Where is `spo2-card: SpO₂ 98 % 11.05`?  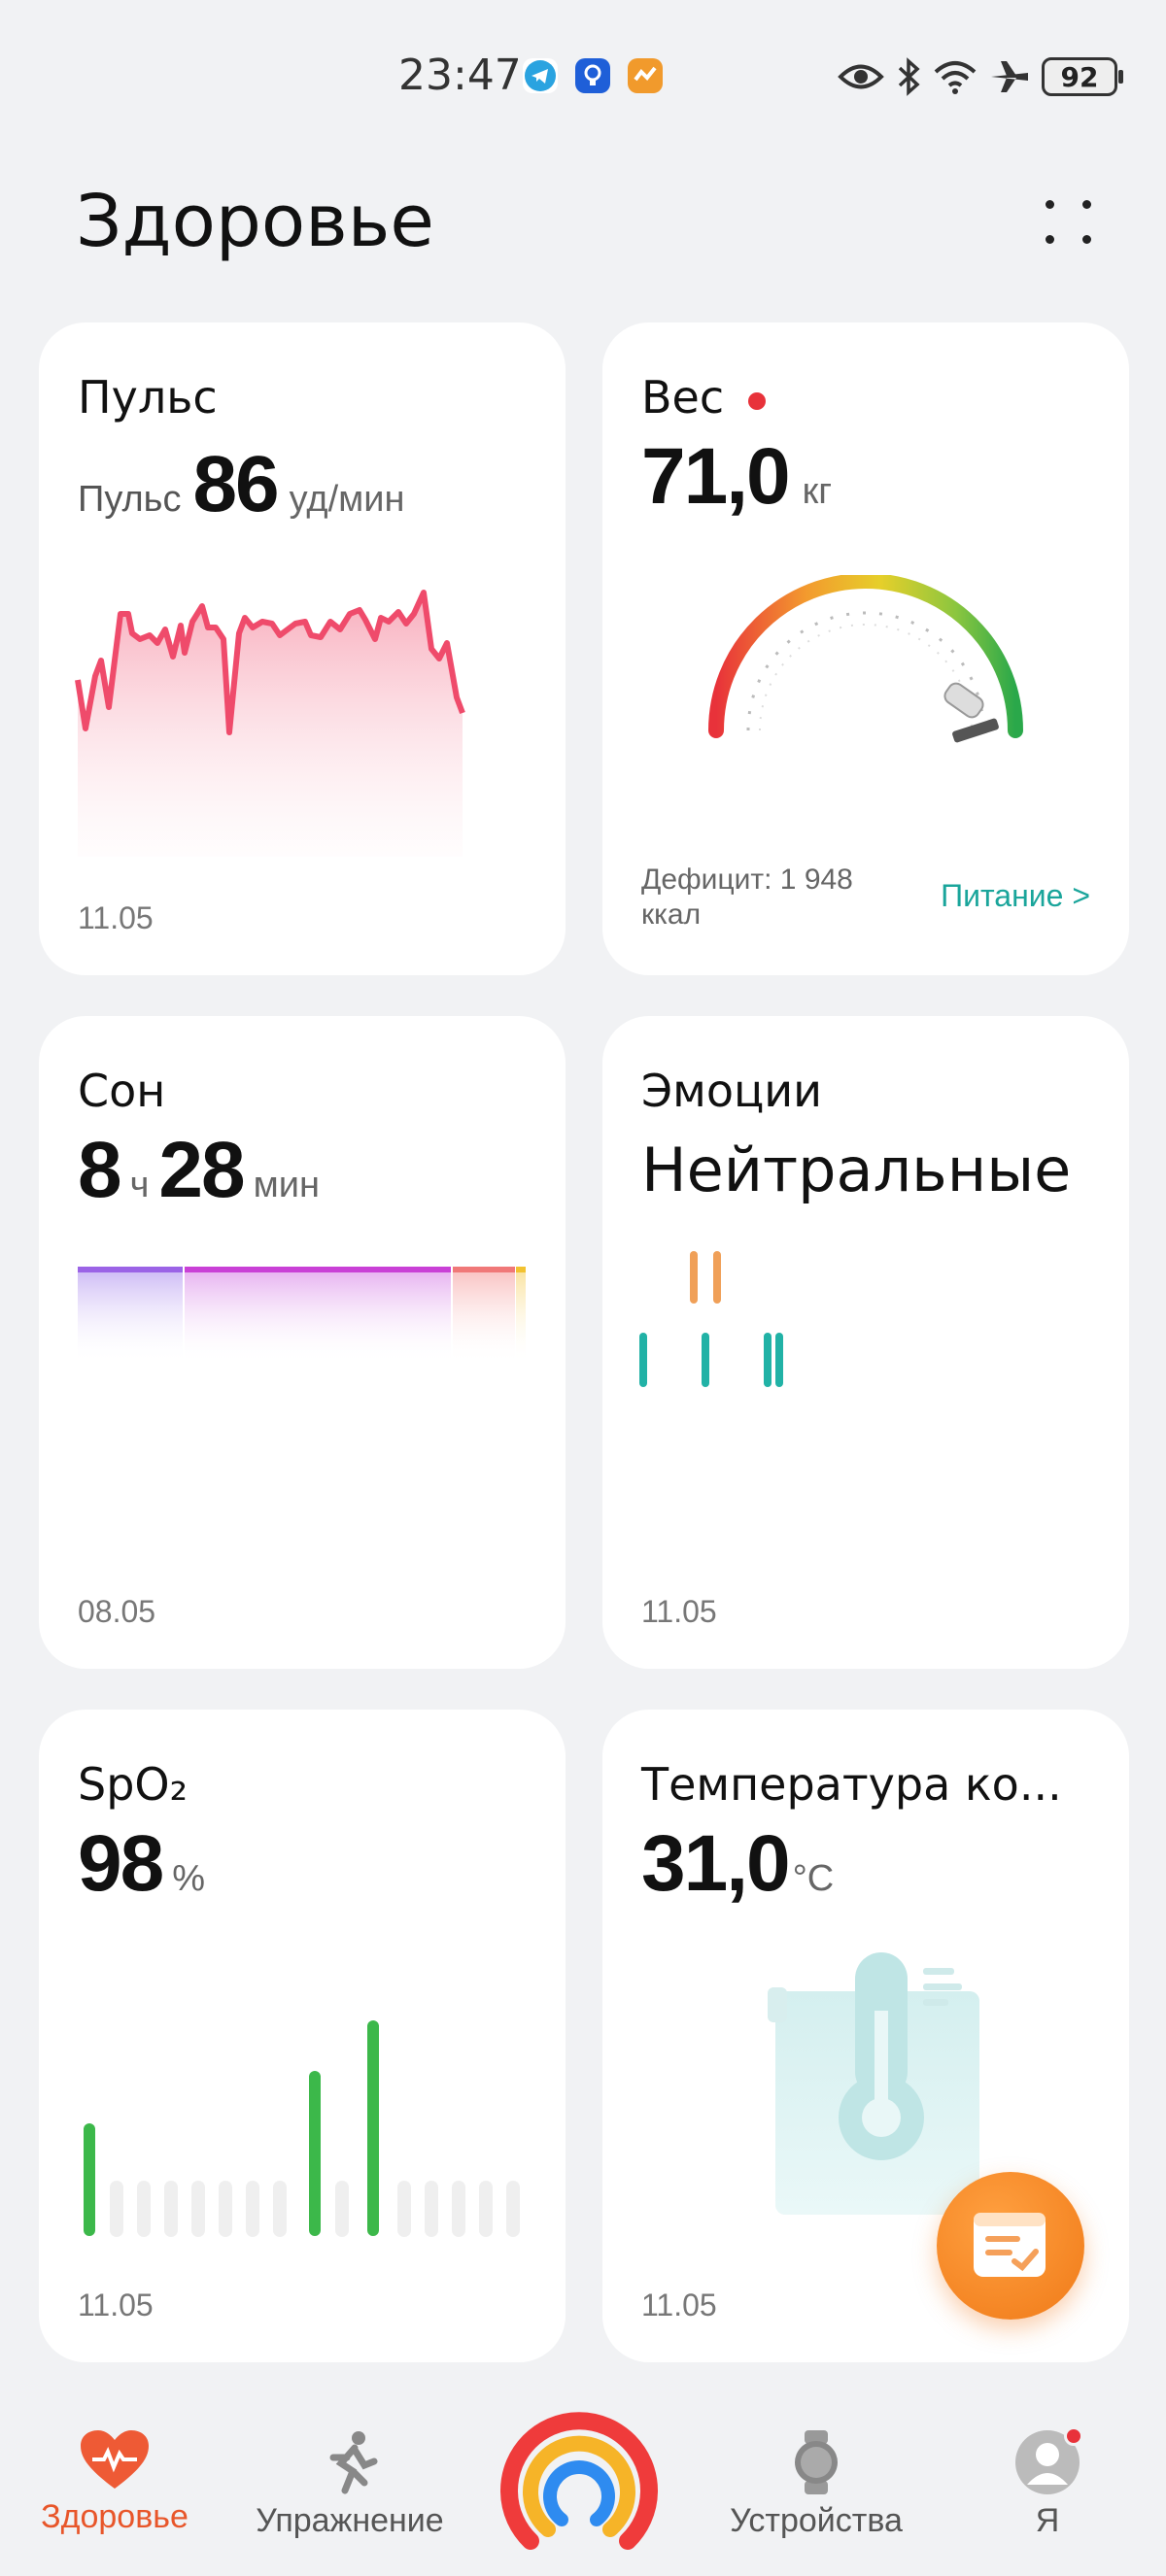
spo2-card: SpO₂ 98 % 11.05 is located at coordinates (302, 2036).